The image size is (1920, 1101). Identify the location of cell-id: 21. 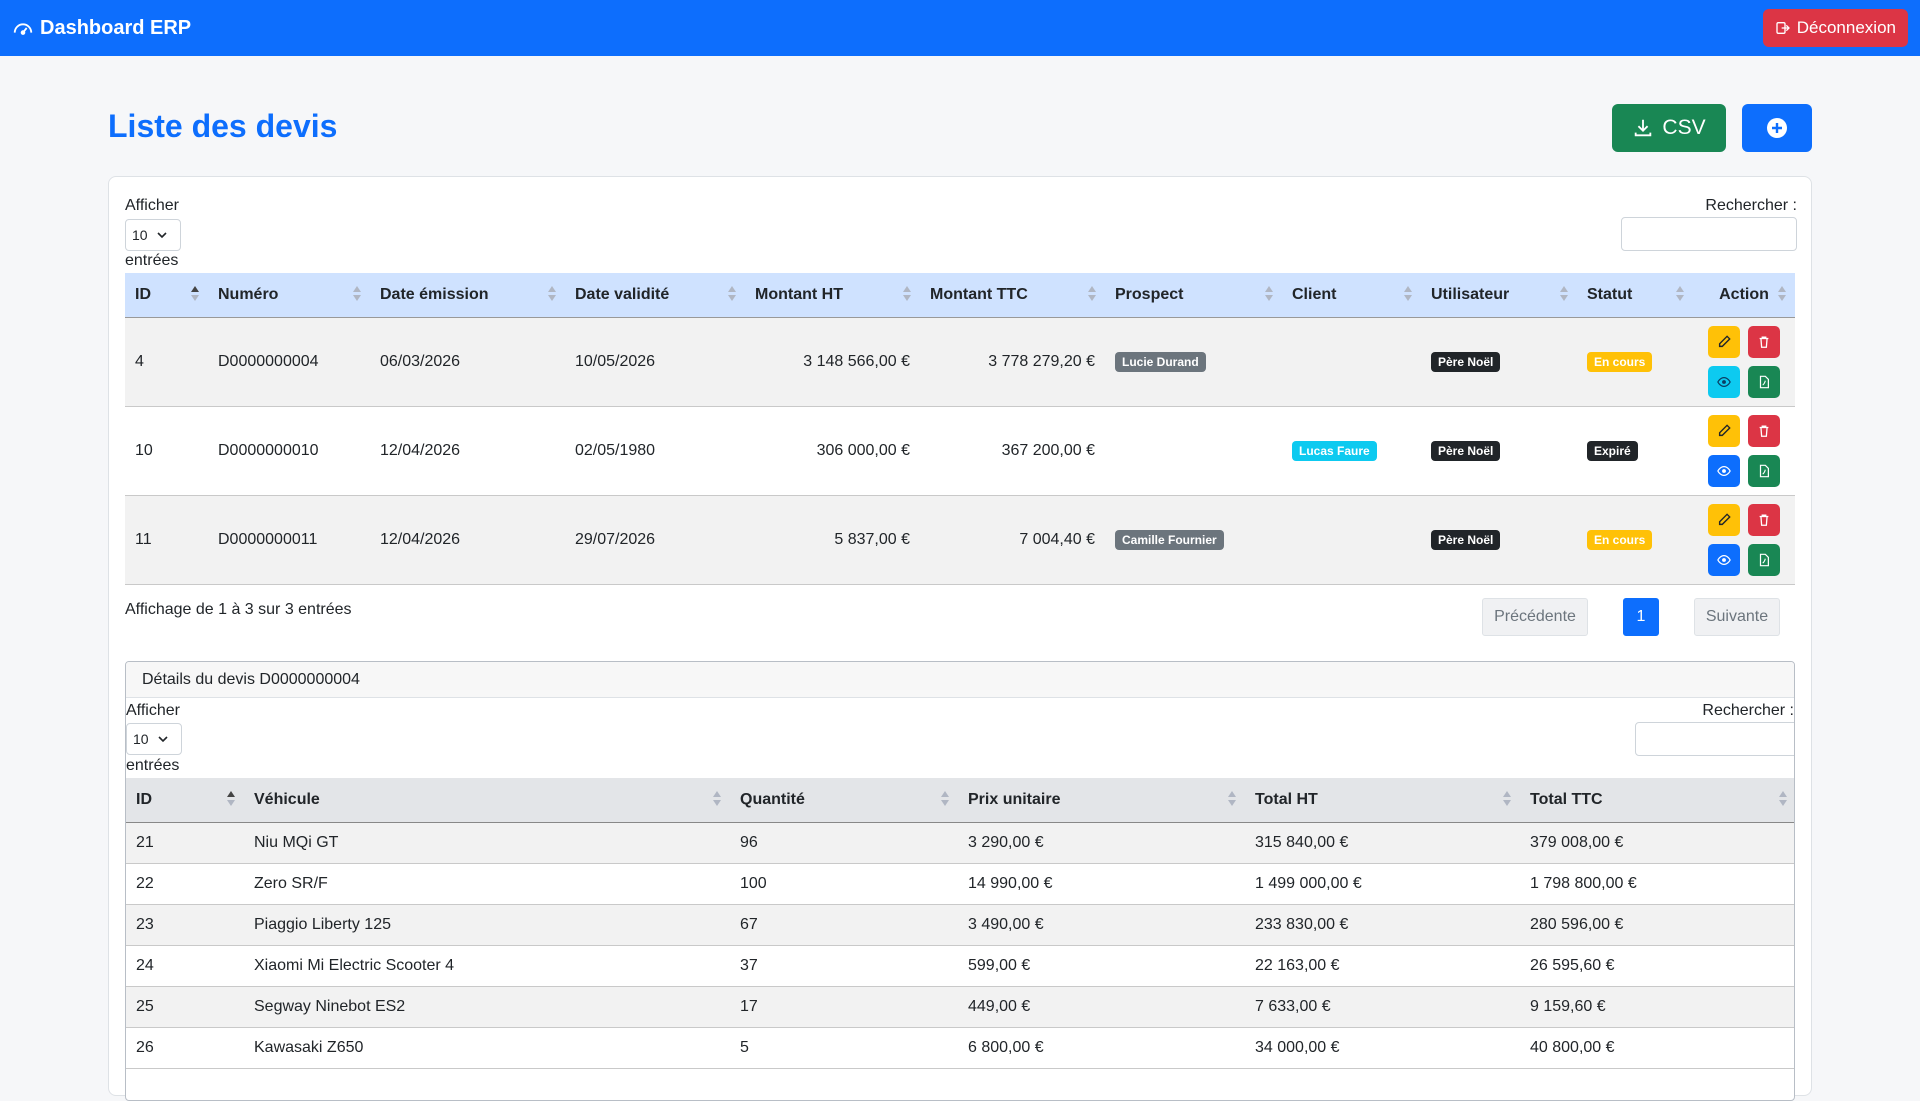
(185, 843).